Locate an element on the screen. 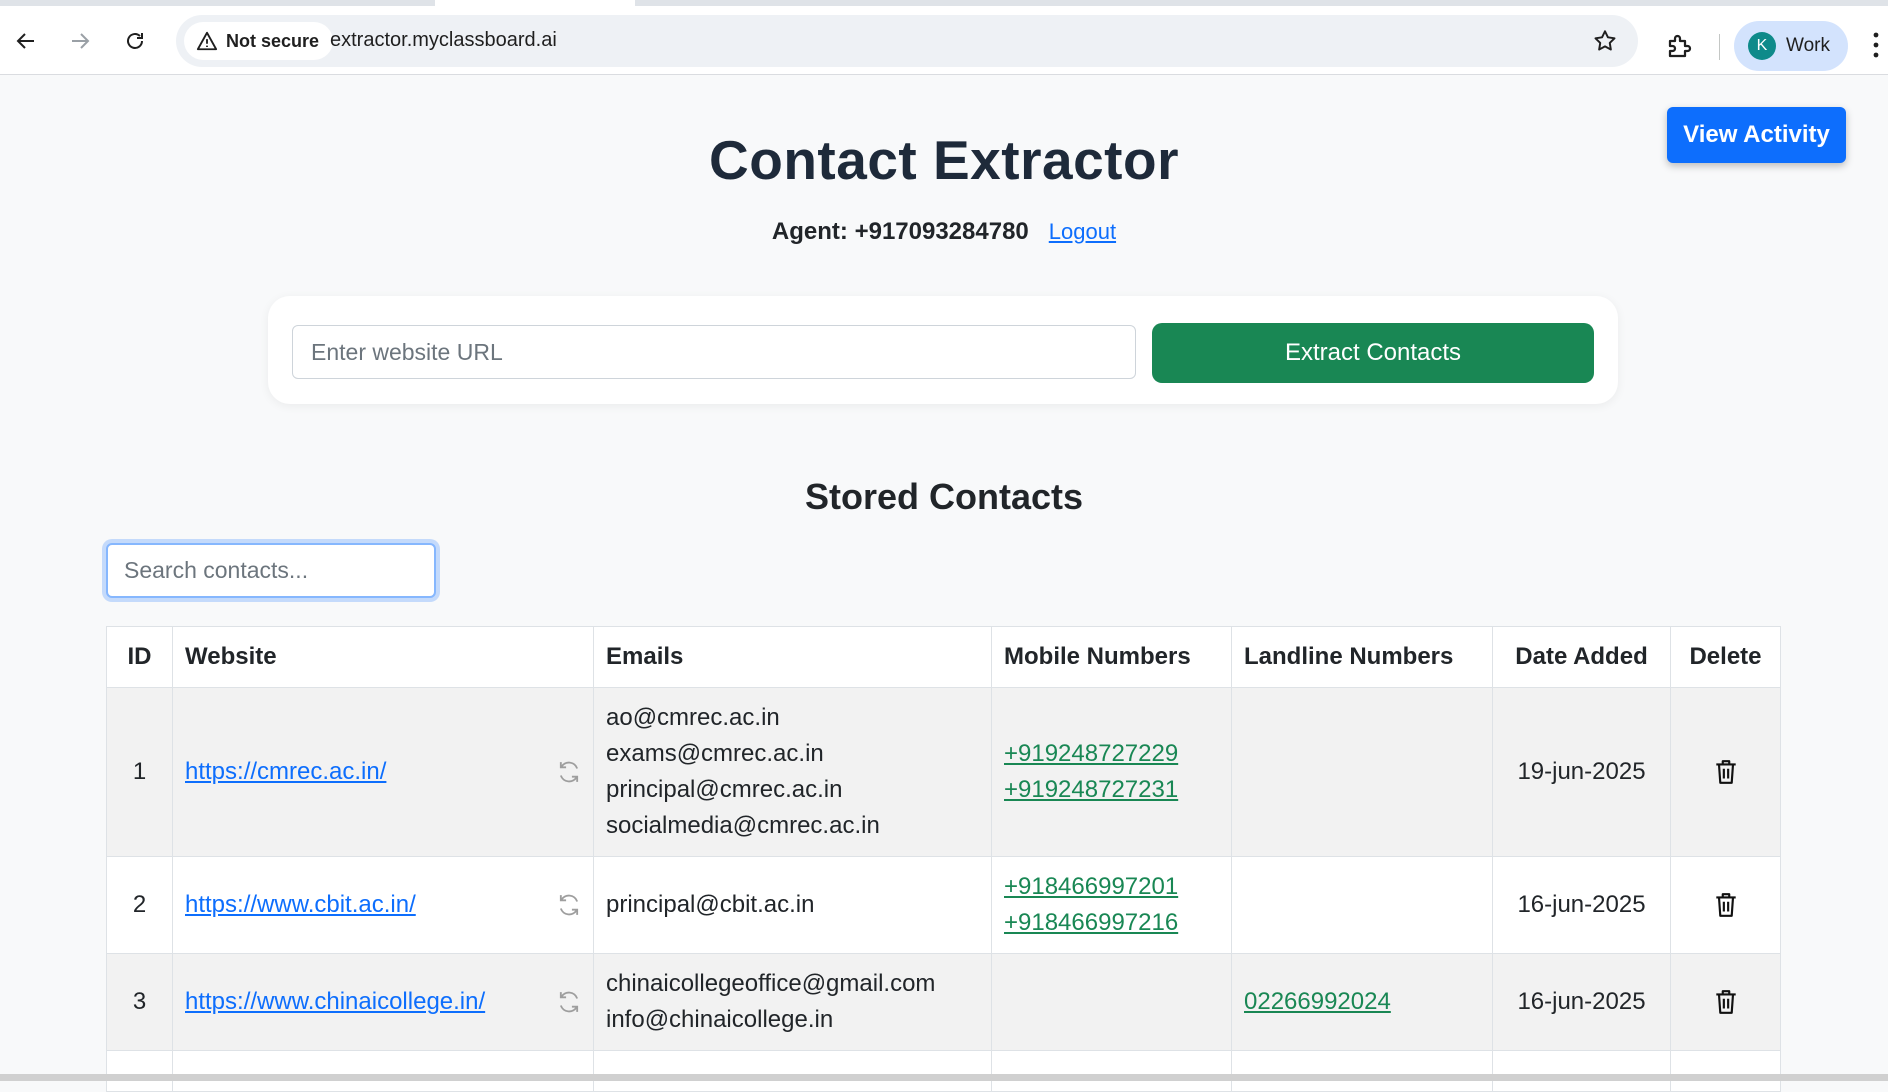 The height and width of the screenshot is (1092, 1888). landline-link: 02266992024 is located at coordinates (1362, 1002).